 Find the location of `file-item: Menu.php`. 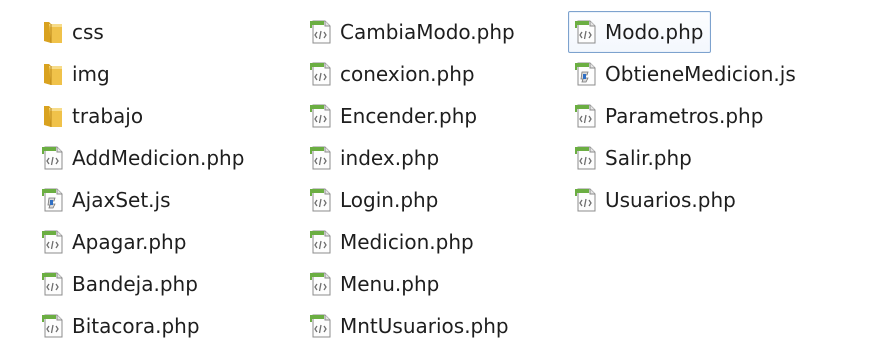

file-item: Menu.php is located at coordinates (374, 284).